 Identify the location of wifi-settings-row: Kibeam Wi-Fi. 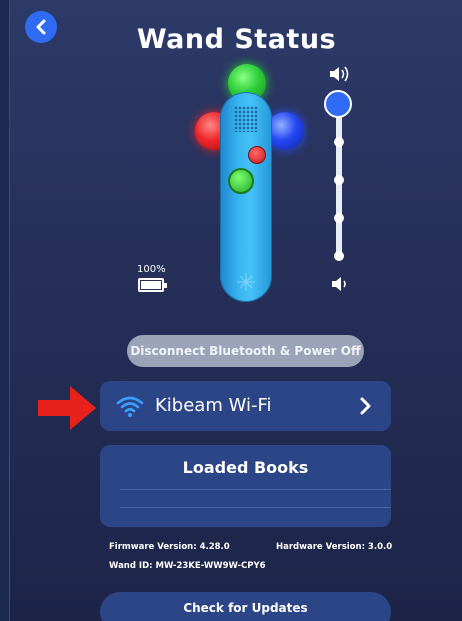
(245, 406).